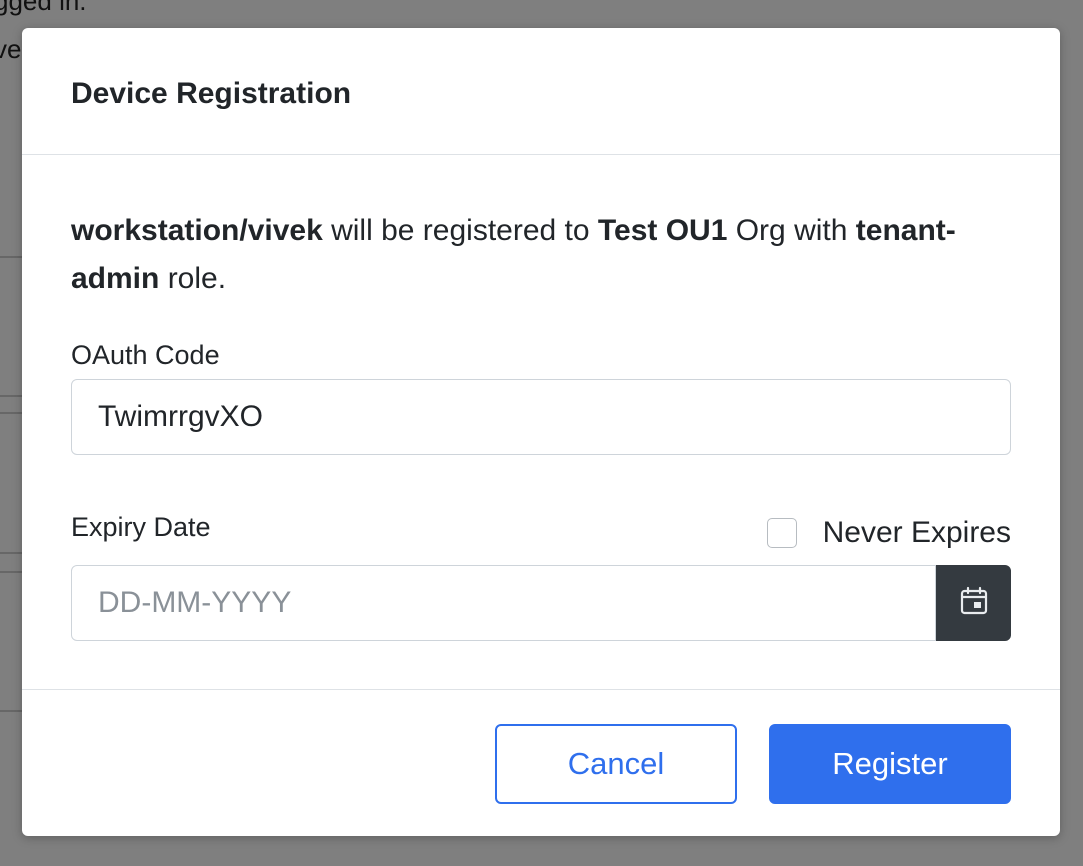 The height and width of the screenshot is (866, 1083). Describe the element at coordinates (781, 533) in the screenshot. I see `never-expires-checkbox` at that location.